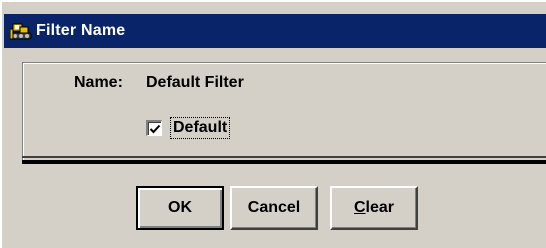  What do you see at coordinates (195, 82) in the screenshot?
I see `name-value: Default Filter` at bounding box center [195, 82].